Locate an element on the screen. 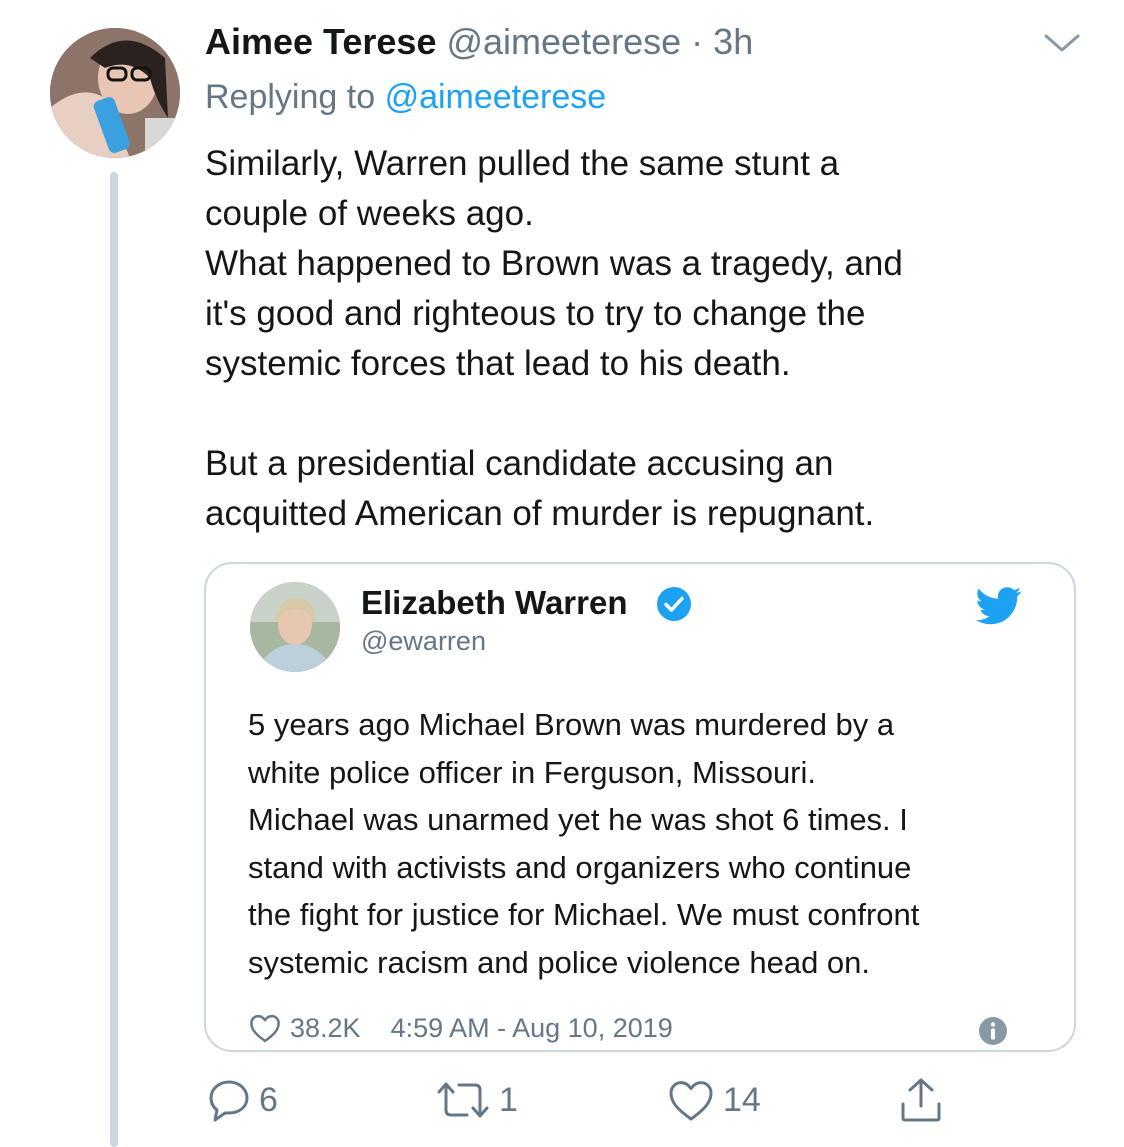 The height and width of the screenshot is (1147, 1124). quoted-like-count: 38.2K is located at coordinates (325, 1028).